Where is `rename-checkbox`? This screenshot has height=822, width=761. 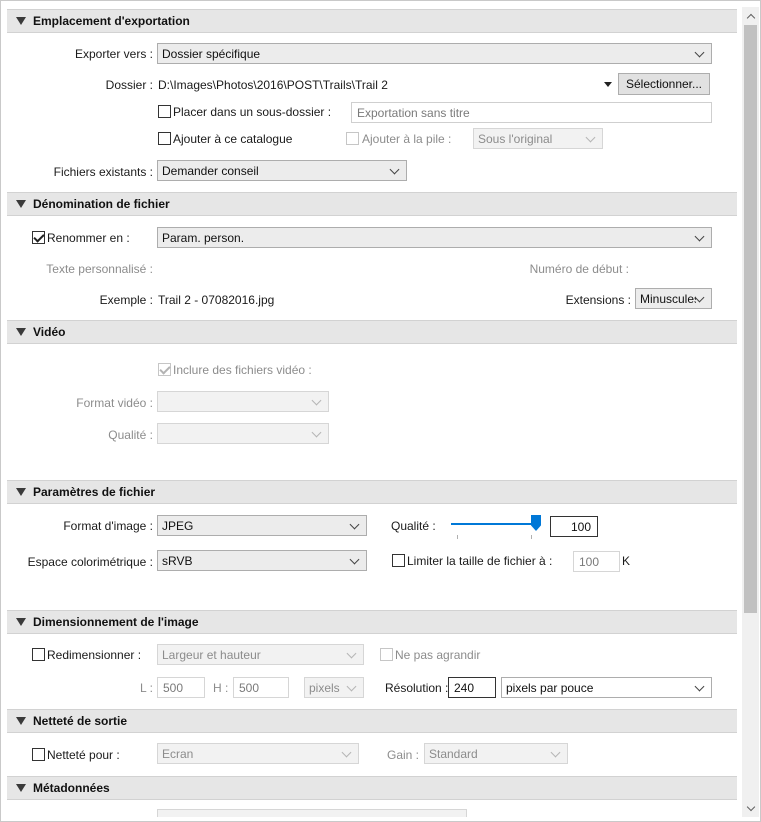 rename-checkbox is located at coordinates (38, 237).